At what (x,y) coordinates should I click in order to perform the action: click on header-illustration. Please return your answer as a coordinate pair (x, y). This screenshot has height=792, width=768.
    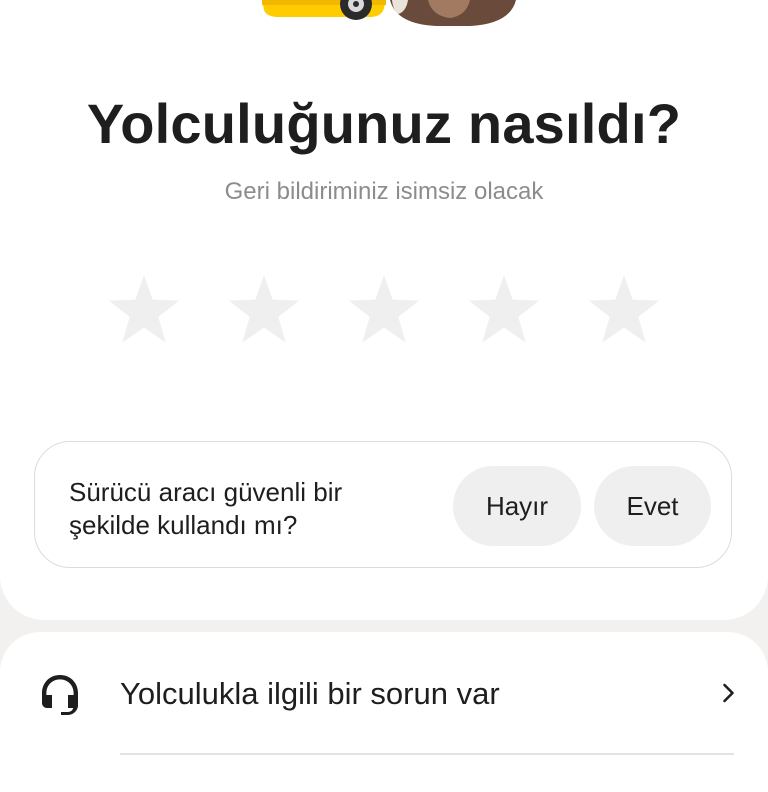
    Looking at the image, I should click on (389, 13).